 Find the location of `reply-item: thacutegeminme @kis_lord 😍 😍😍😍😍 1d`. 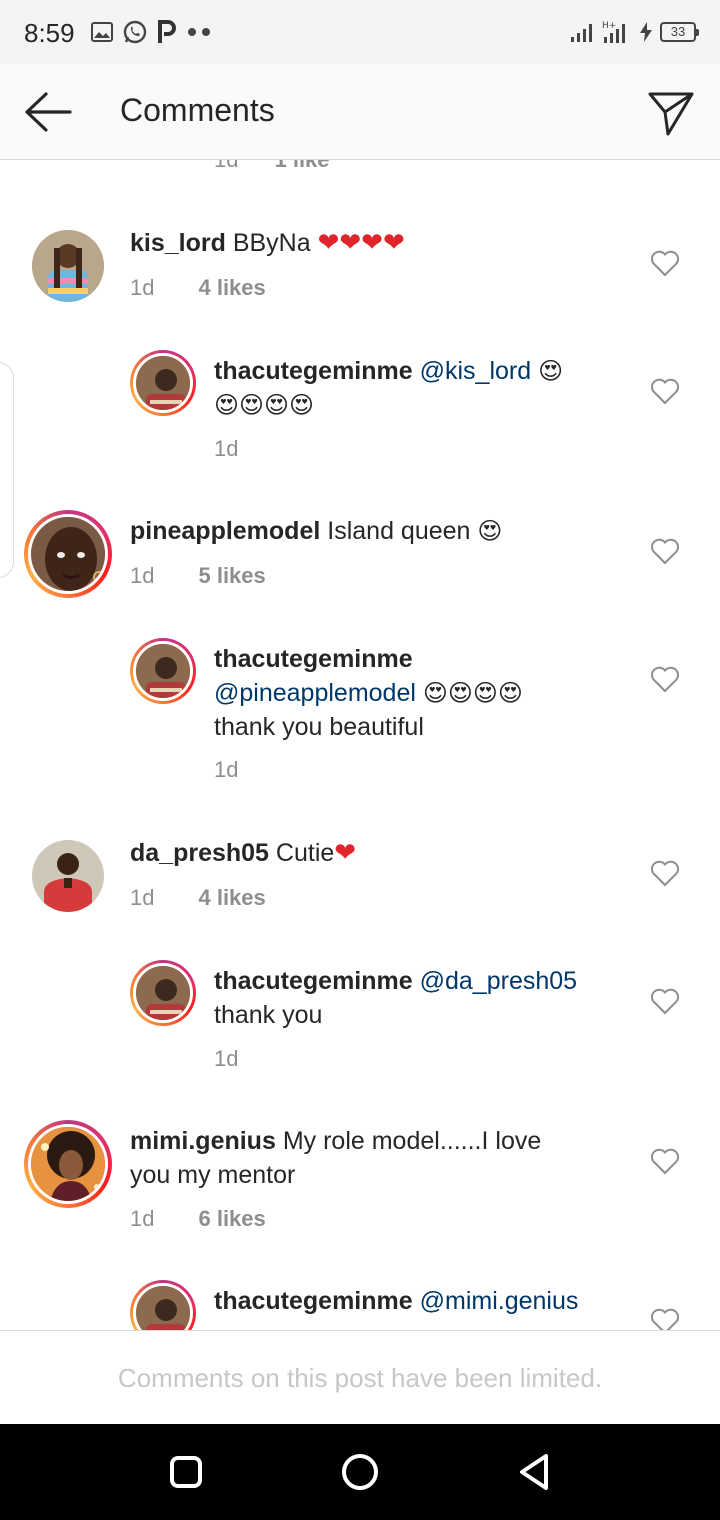

reply-item: thacutegeminme @kis_lord 😍 😍😍😍😍 1d is located at coordinates (360, 405).